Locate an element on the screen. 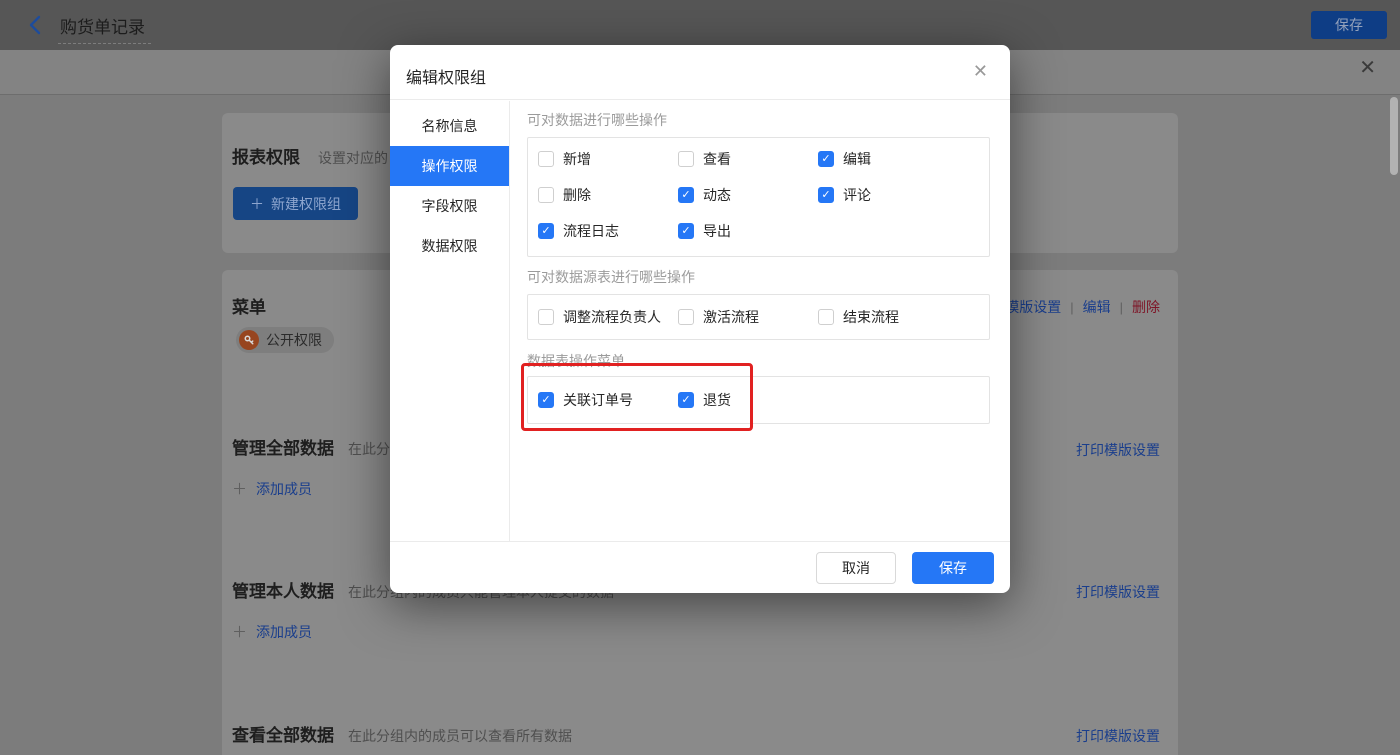 Image resolution: width=1400 pixels, height=755 pixels. checkbox-view: ✓ 查看 is located at coordinates (748, 159).